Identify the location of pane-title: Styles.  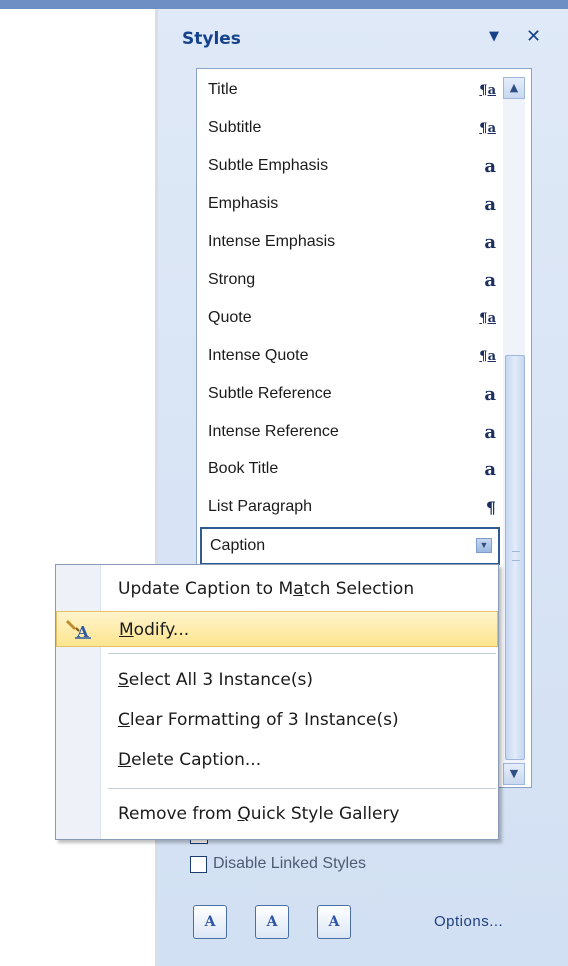
(211, 39).